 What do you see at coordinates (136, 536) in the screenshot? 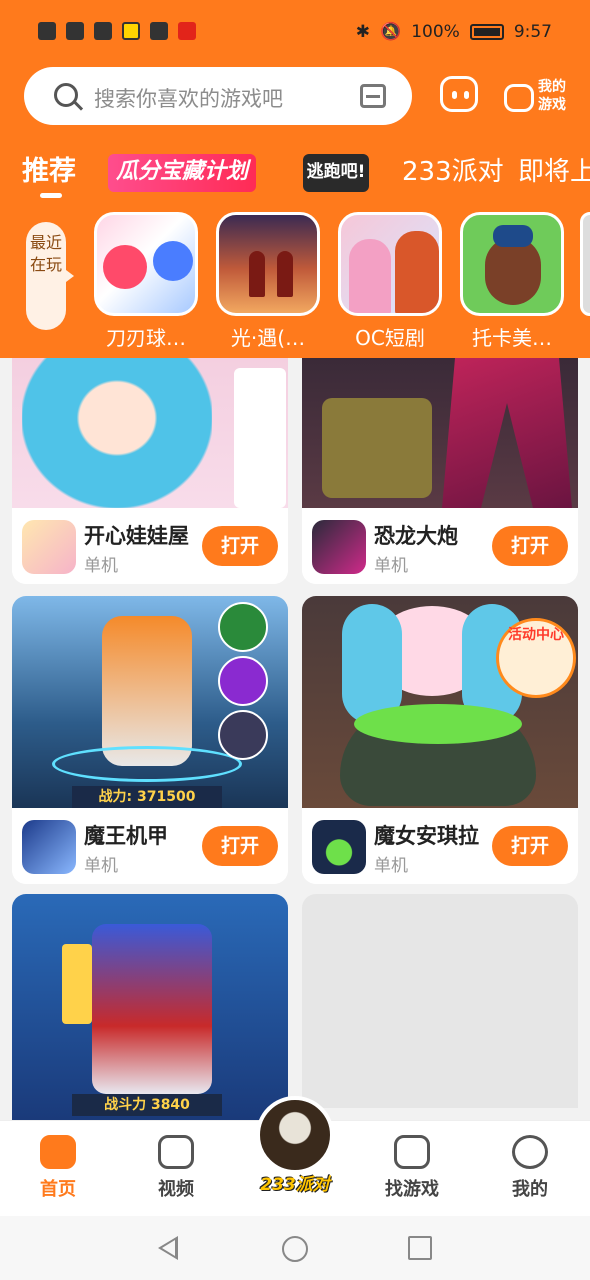
I see `game-name: 开心娃娃屋` at bounding box center [136, 536].